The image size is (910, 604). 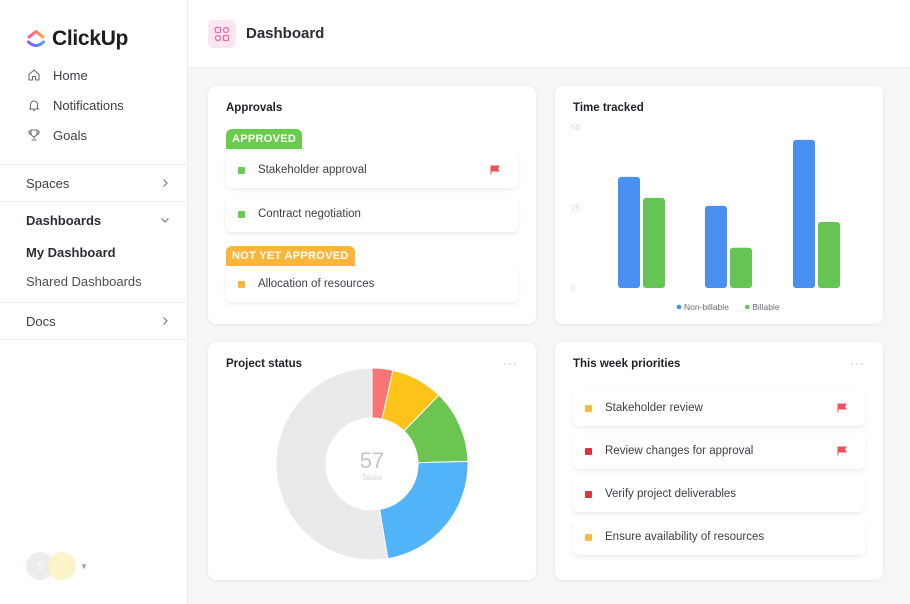 What do you see at coordinates (372, 477) in the screenshot?
I see `donut-center-label: Tasks` at bounding box center [372, 477].